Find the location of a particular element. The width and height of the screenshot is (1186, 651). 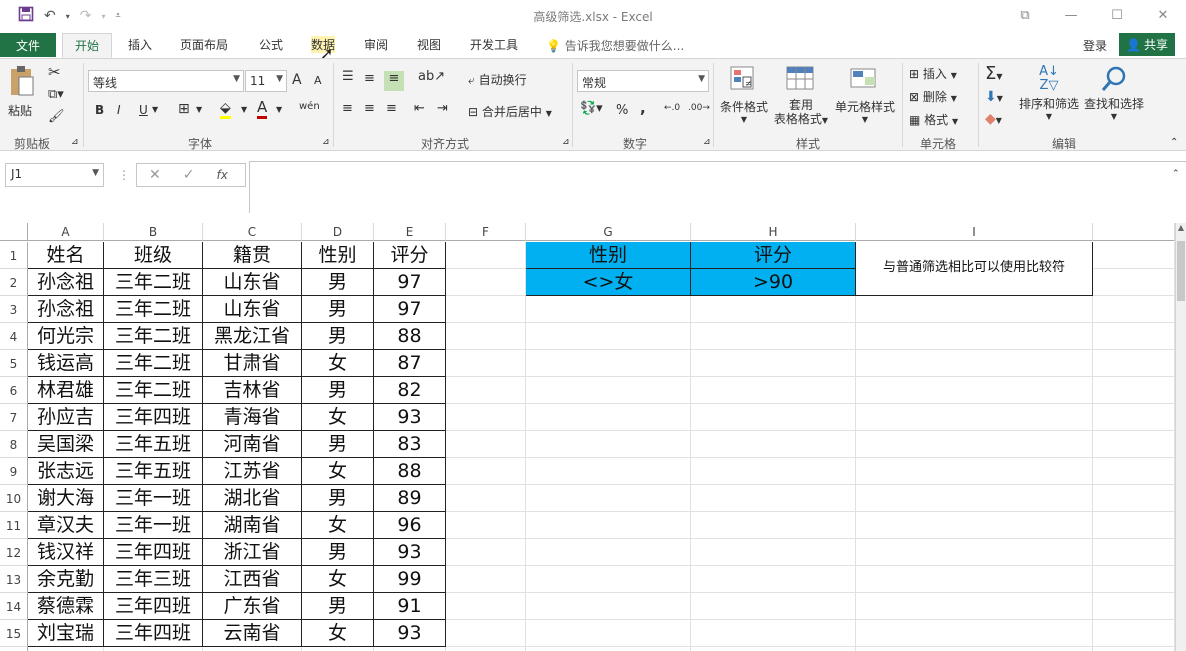

font-launcher-icon: ⊿ is located at coordinates (326, 142).